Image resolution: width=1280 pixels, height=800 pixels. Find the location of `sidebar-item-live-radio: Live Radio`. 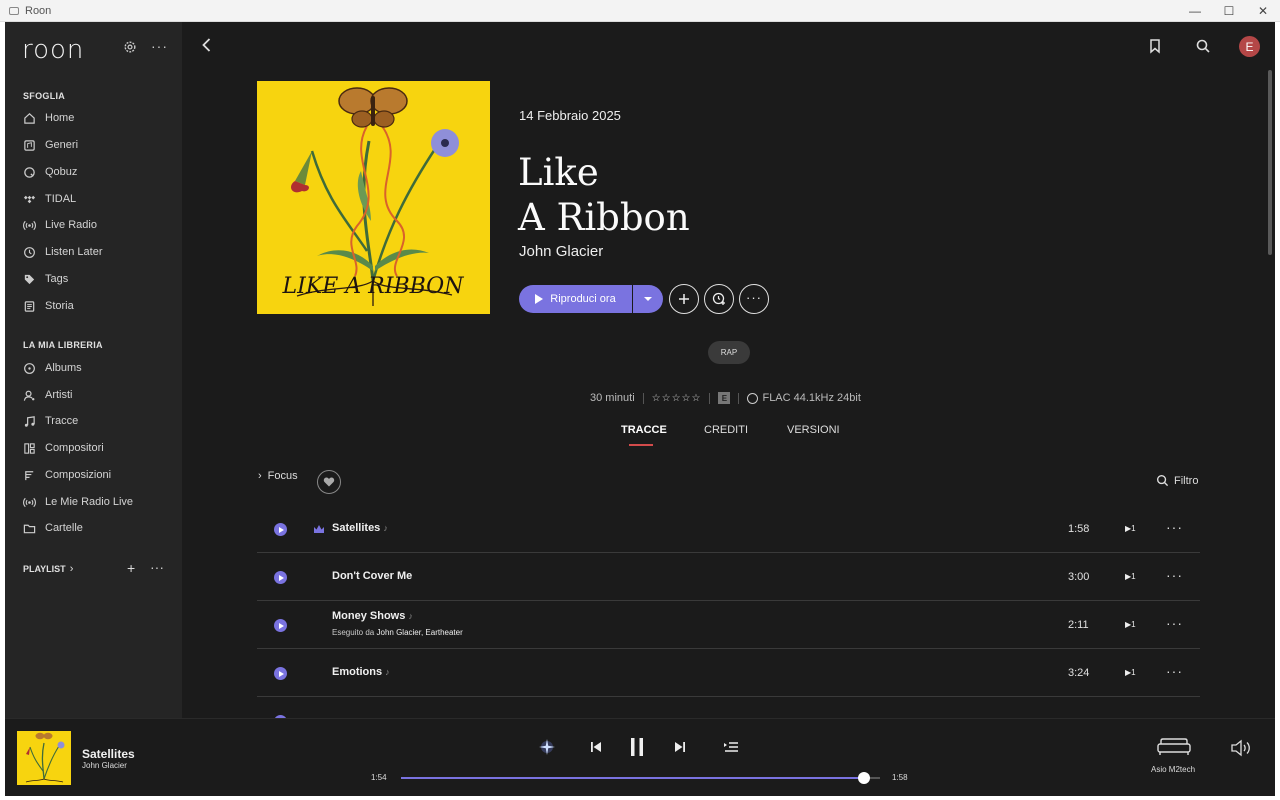

sidebar-item-live-radio: Live Radio is located at coordinates (98, 225).